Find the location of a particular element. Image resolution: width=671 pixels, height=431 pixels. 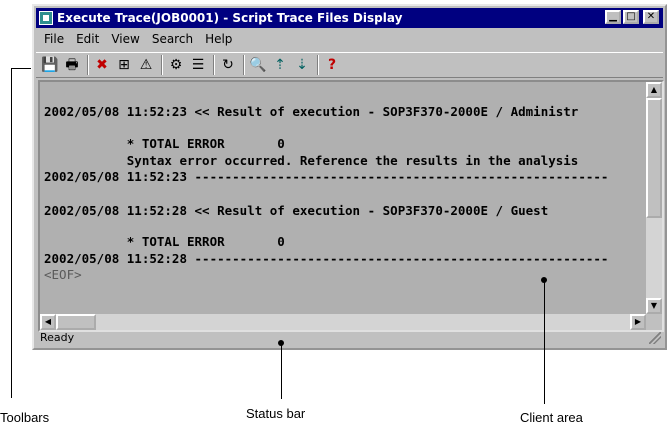

delete-button: ✖ is located at coordinates (102, 65).